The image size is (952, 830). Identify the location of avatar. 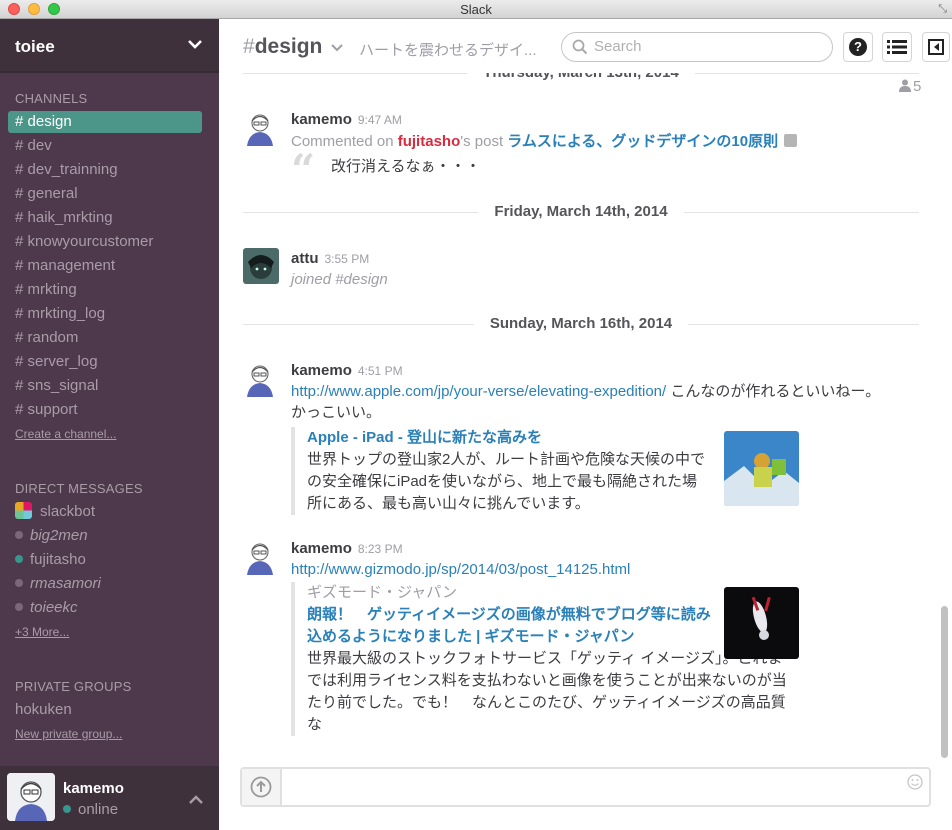
(31, 797).